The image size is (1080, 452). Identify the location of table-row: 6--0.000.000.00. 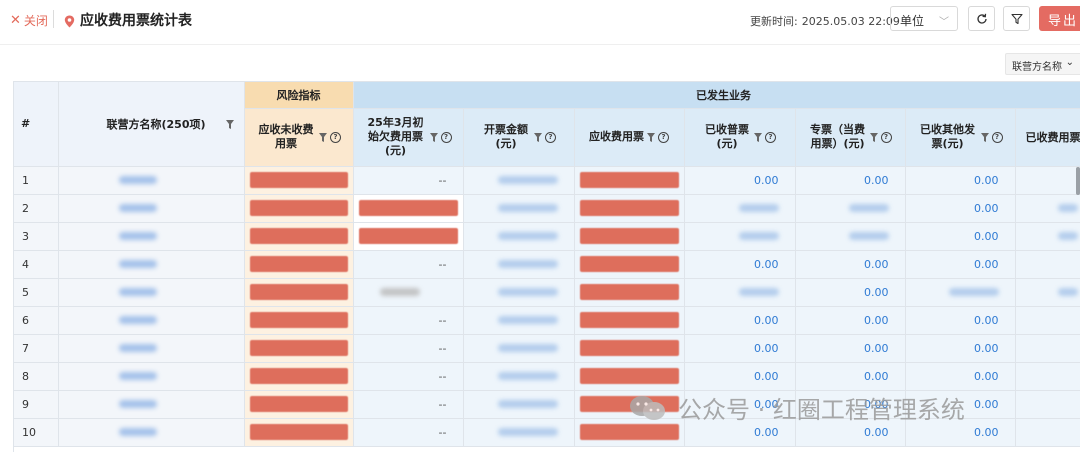
(547, 320).